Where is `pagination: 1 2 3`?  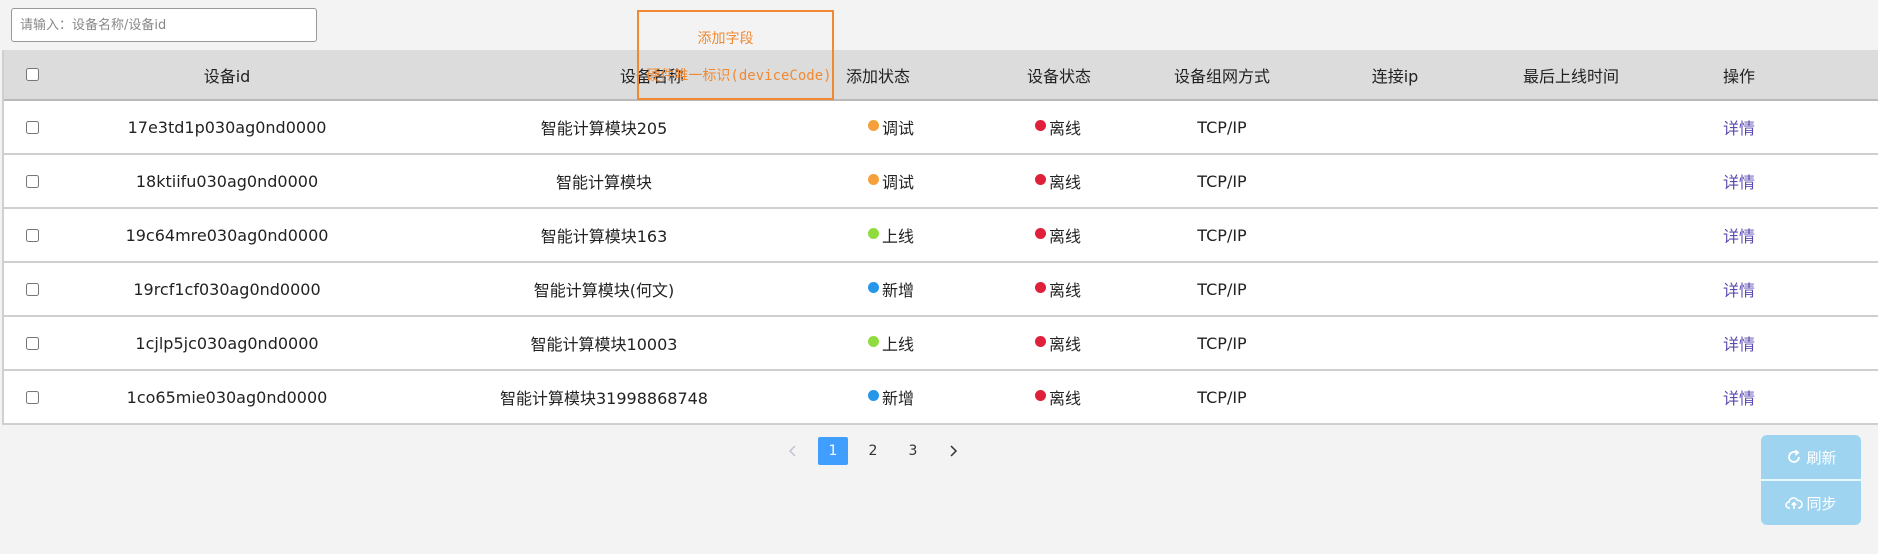 pagination: 1 2 3 is located at coordinates (878, 451).